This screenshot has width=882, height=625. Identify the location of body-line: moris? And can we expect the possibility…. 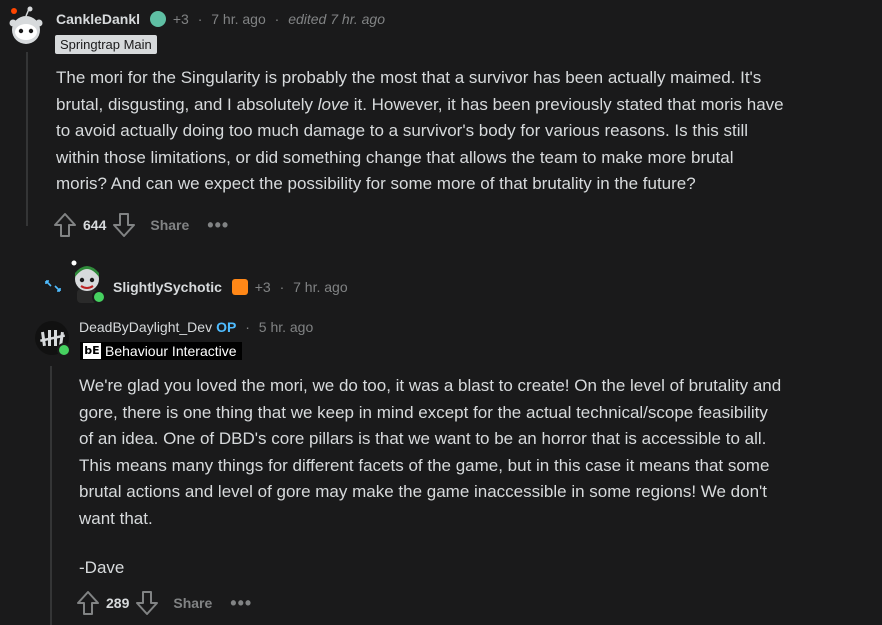
(376, 183).